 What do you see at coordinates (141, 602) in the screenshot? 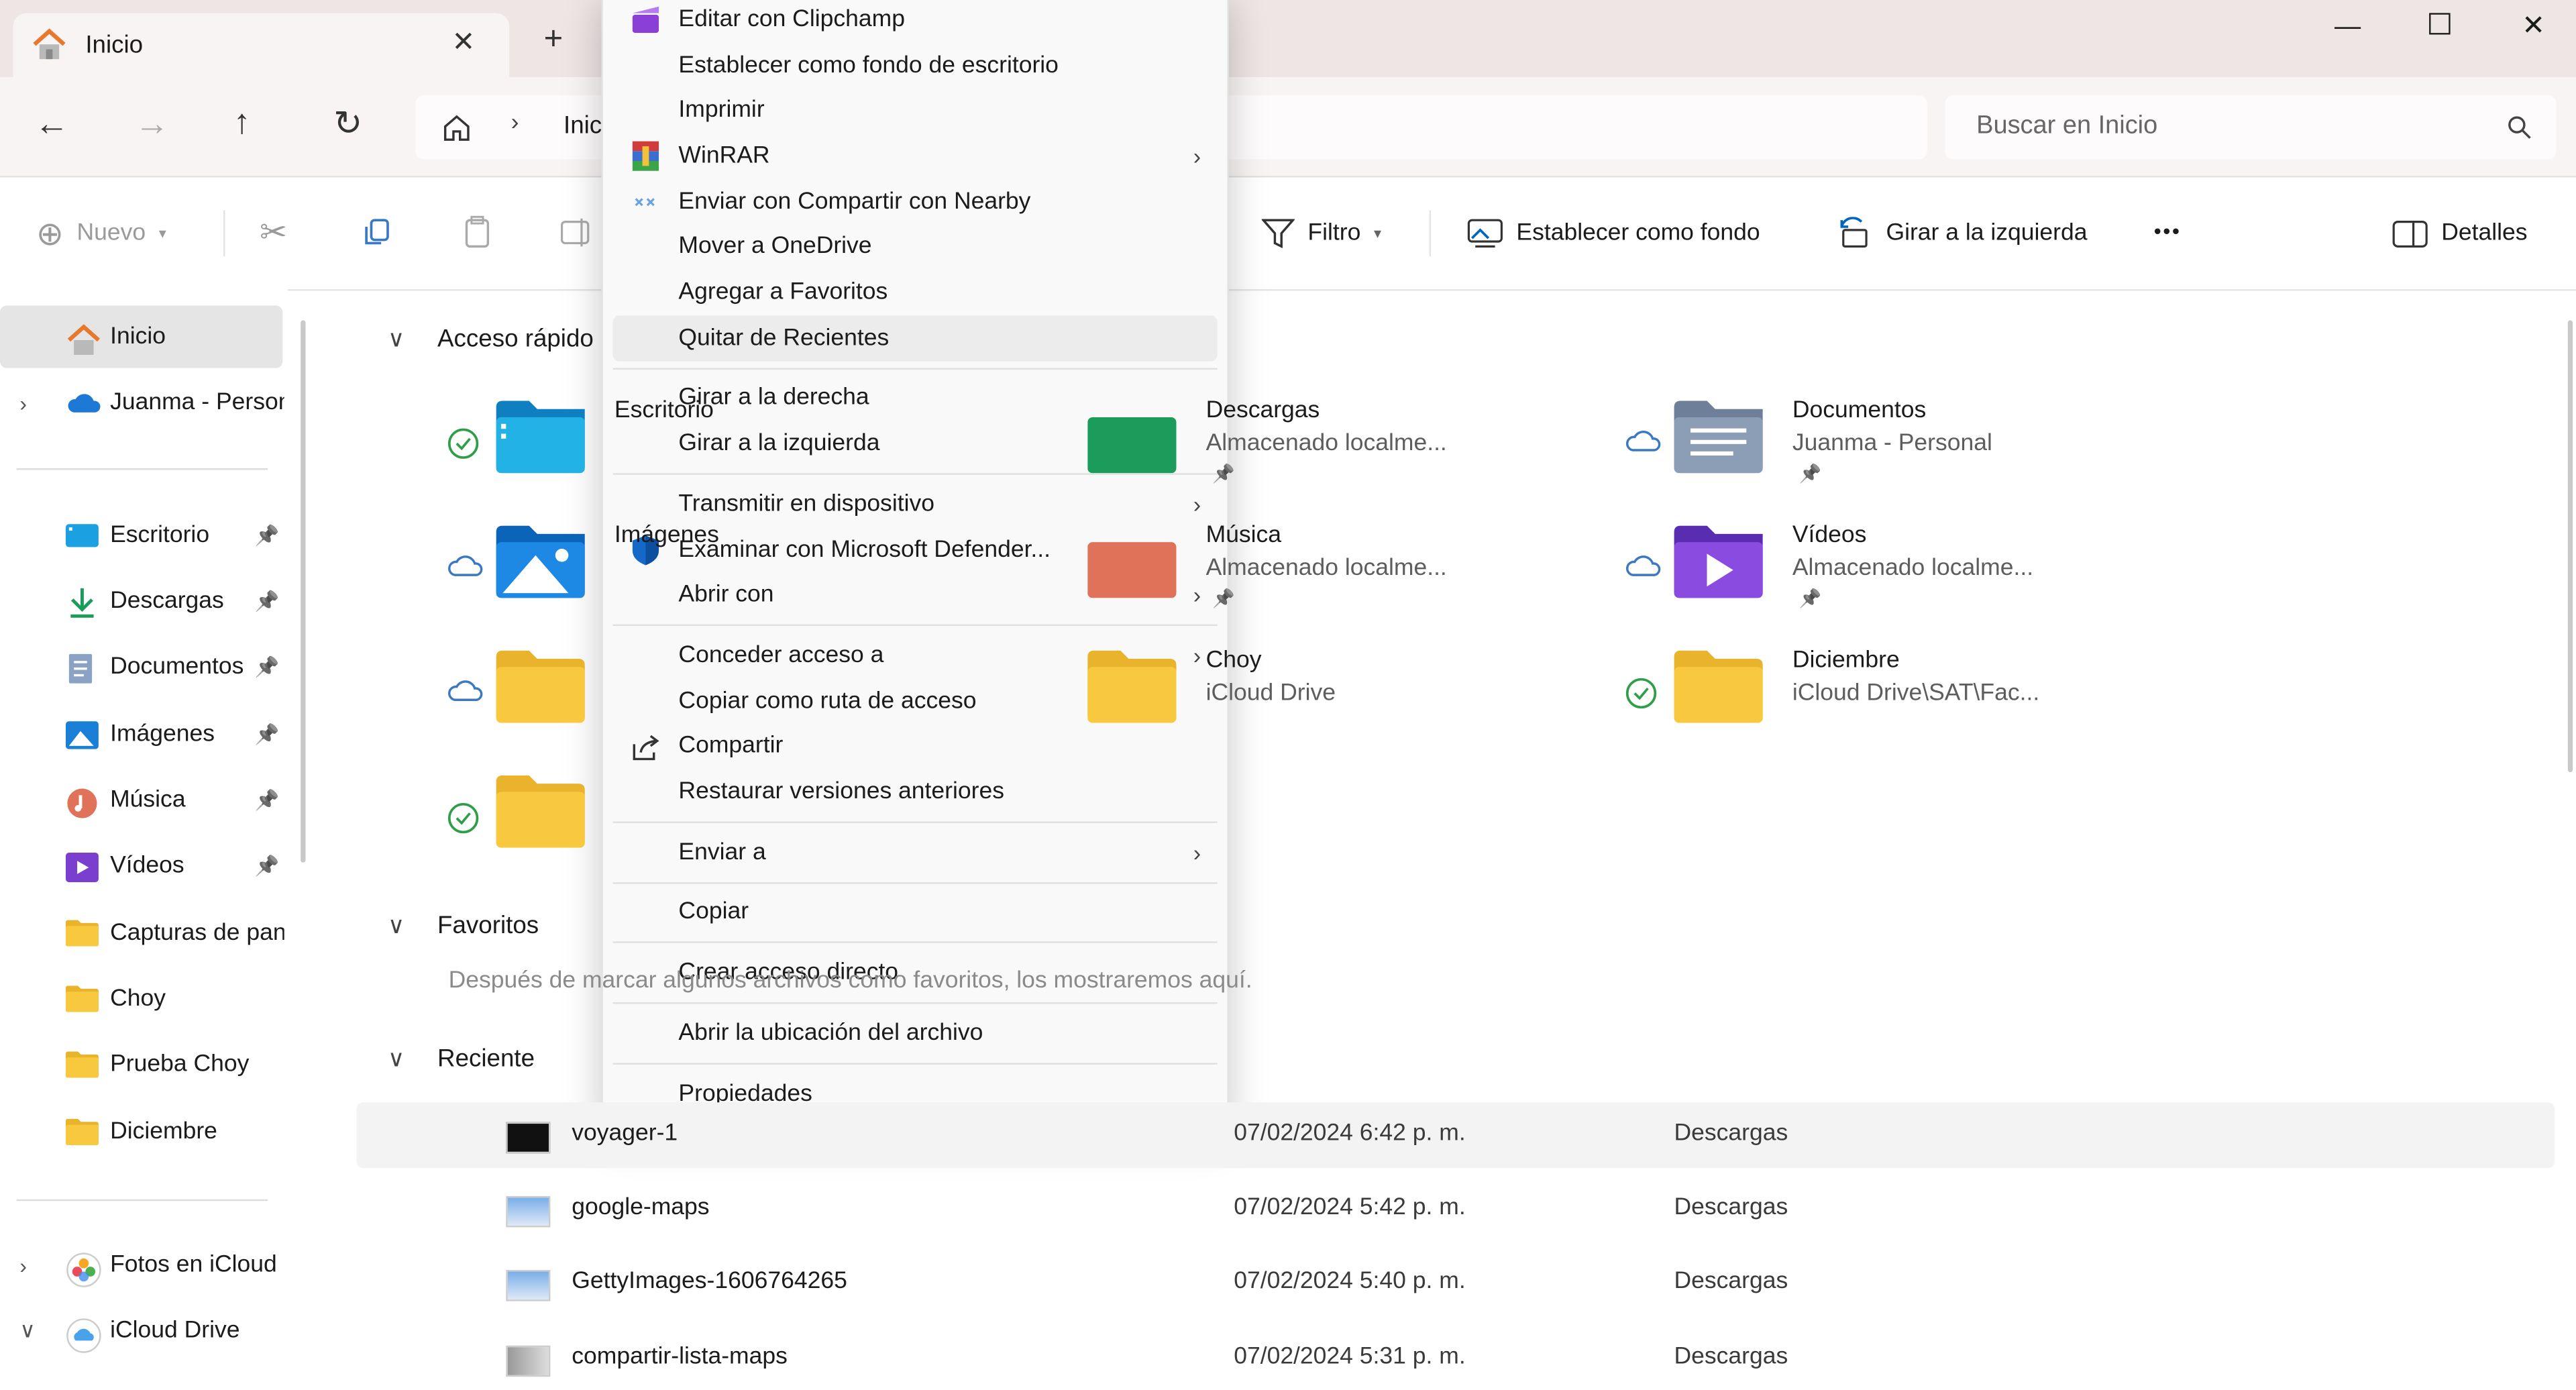
I see `sidebar-item-descargas: Descargas 📌` at bounding box center [141, 602].